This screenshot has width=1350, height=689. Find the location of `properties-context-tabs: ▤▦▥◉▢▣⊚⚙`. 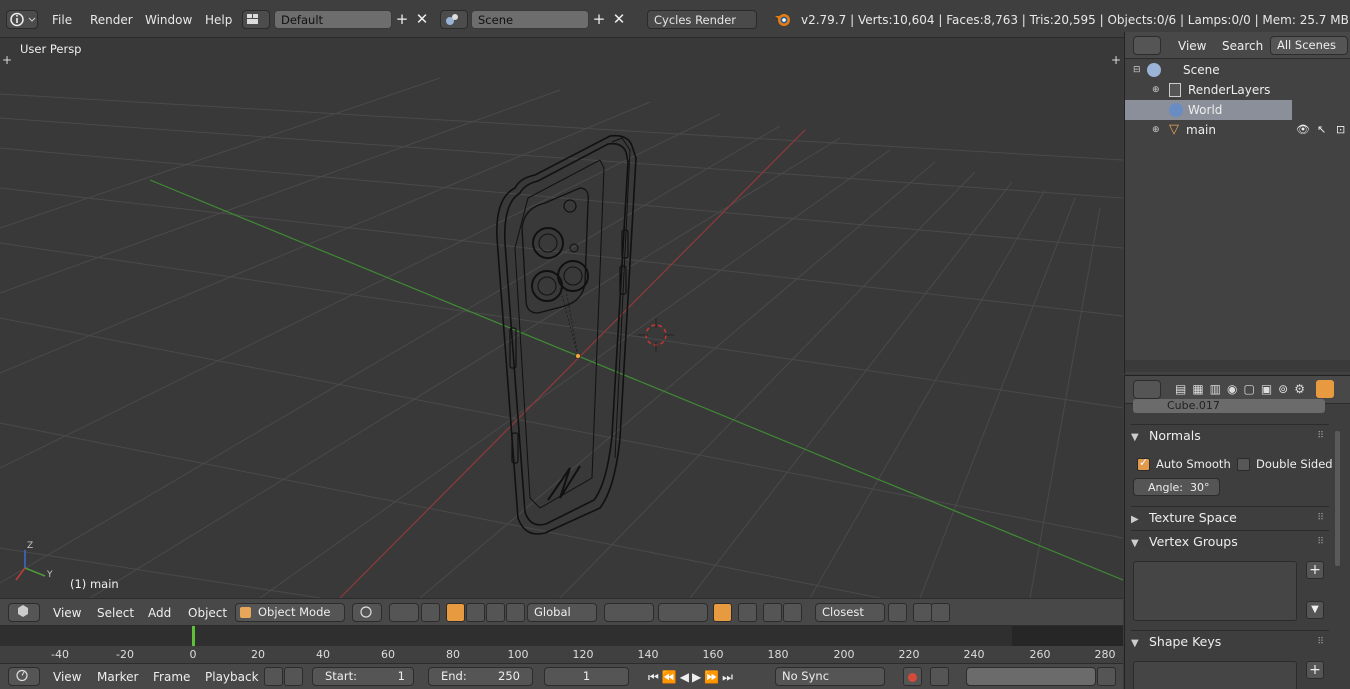

properties-context-tabs: ▤▦▥◉▢▣⊚⚙ is located at coordinates (1243, 389).